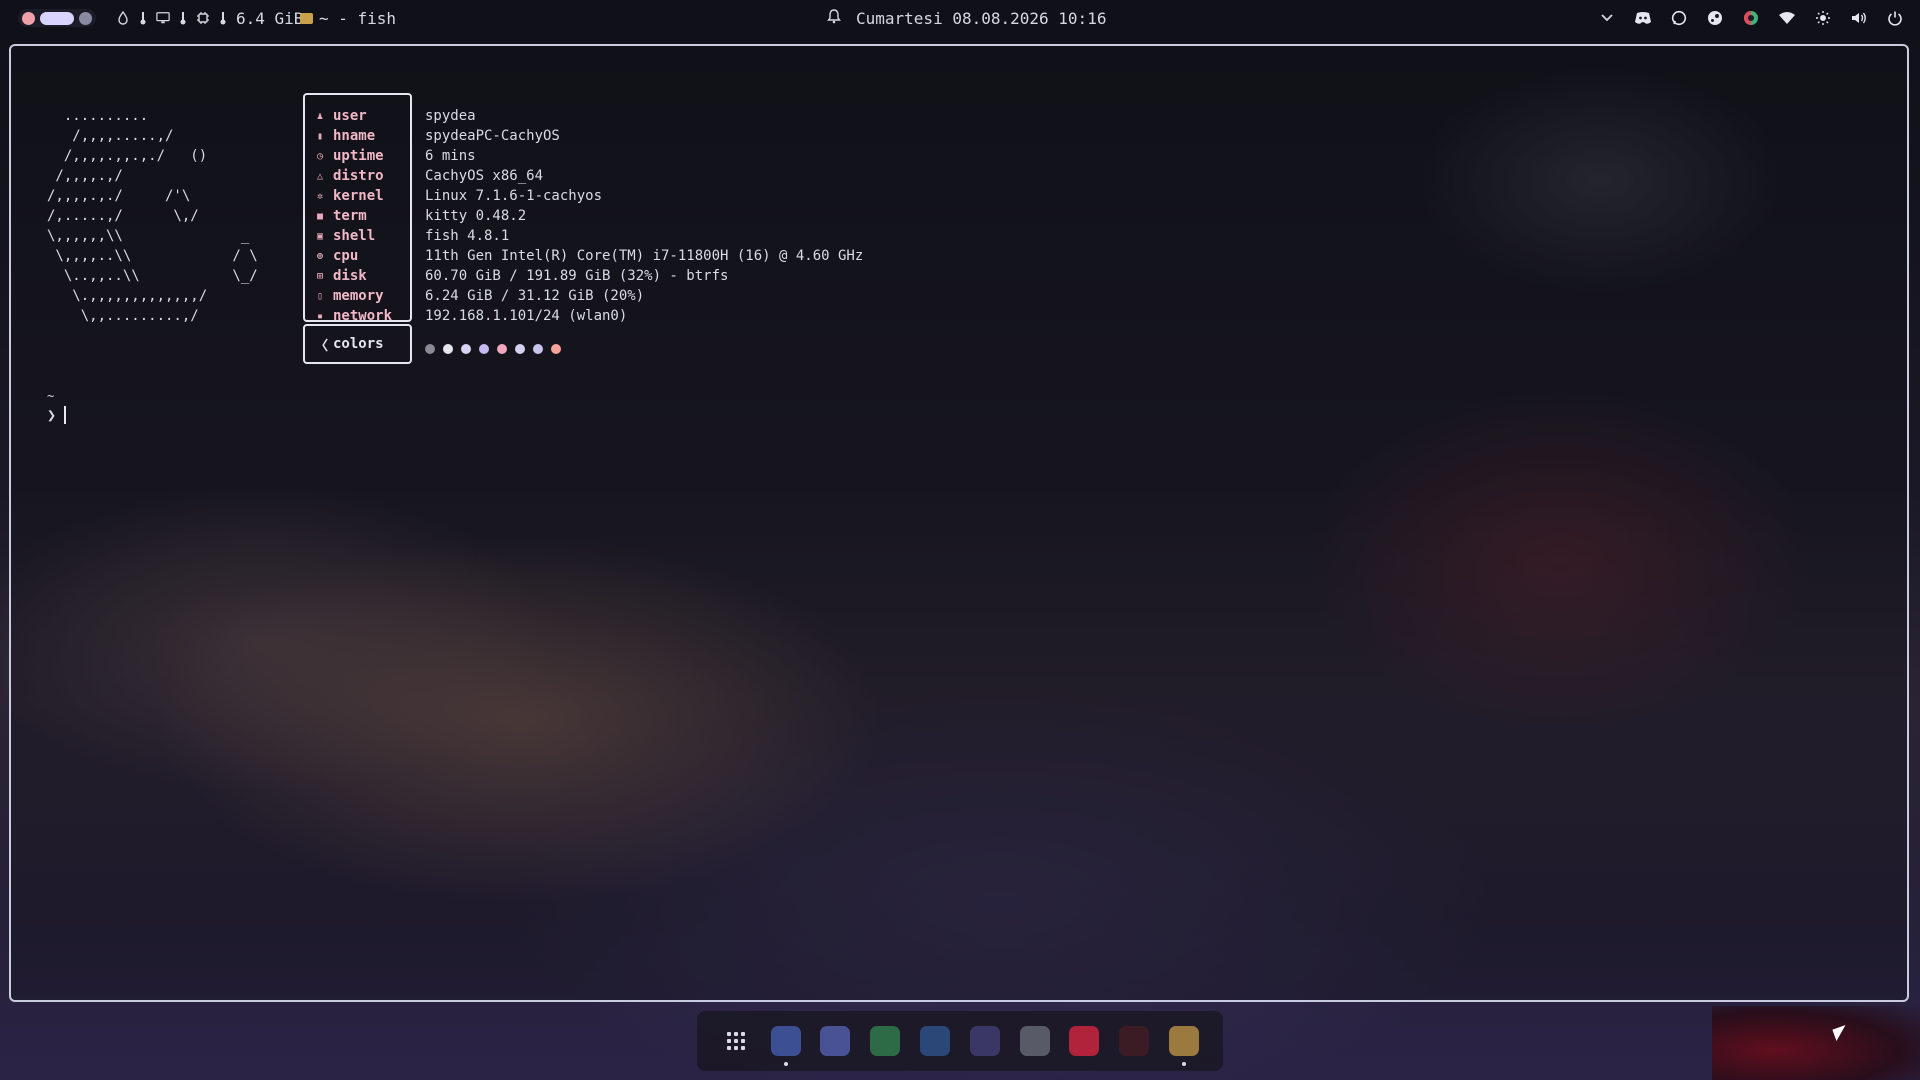 Image resolution: width=1920 pixels, height=1080 pixels. Describe the element at coordinates (320, 176) in the screenshot. I see `distro-icon: △` at that location.